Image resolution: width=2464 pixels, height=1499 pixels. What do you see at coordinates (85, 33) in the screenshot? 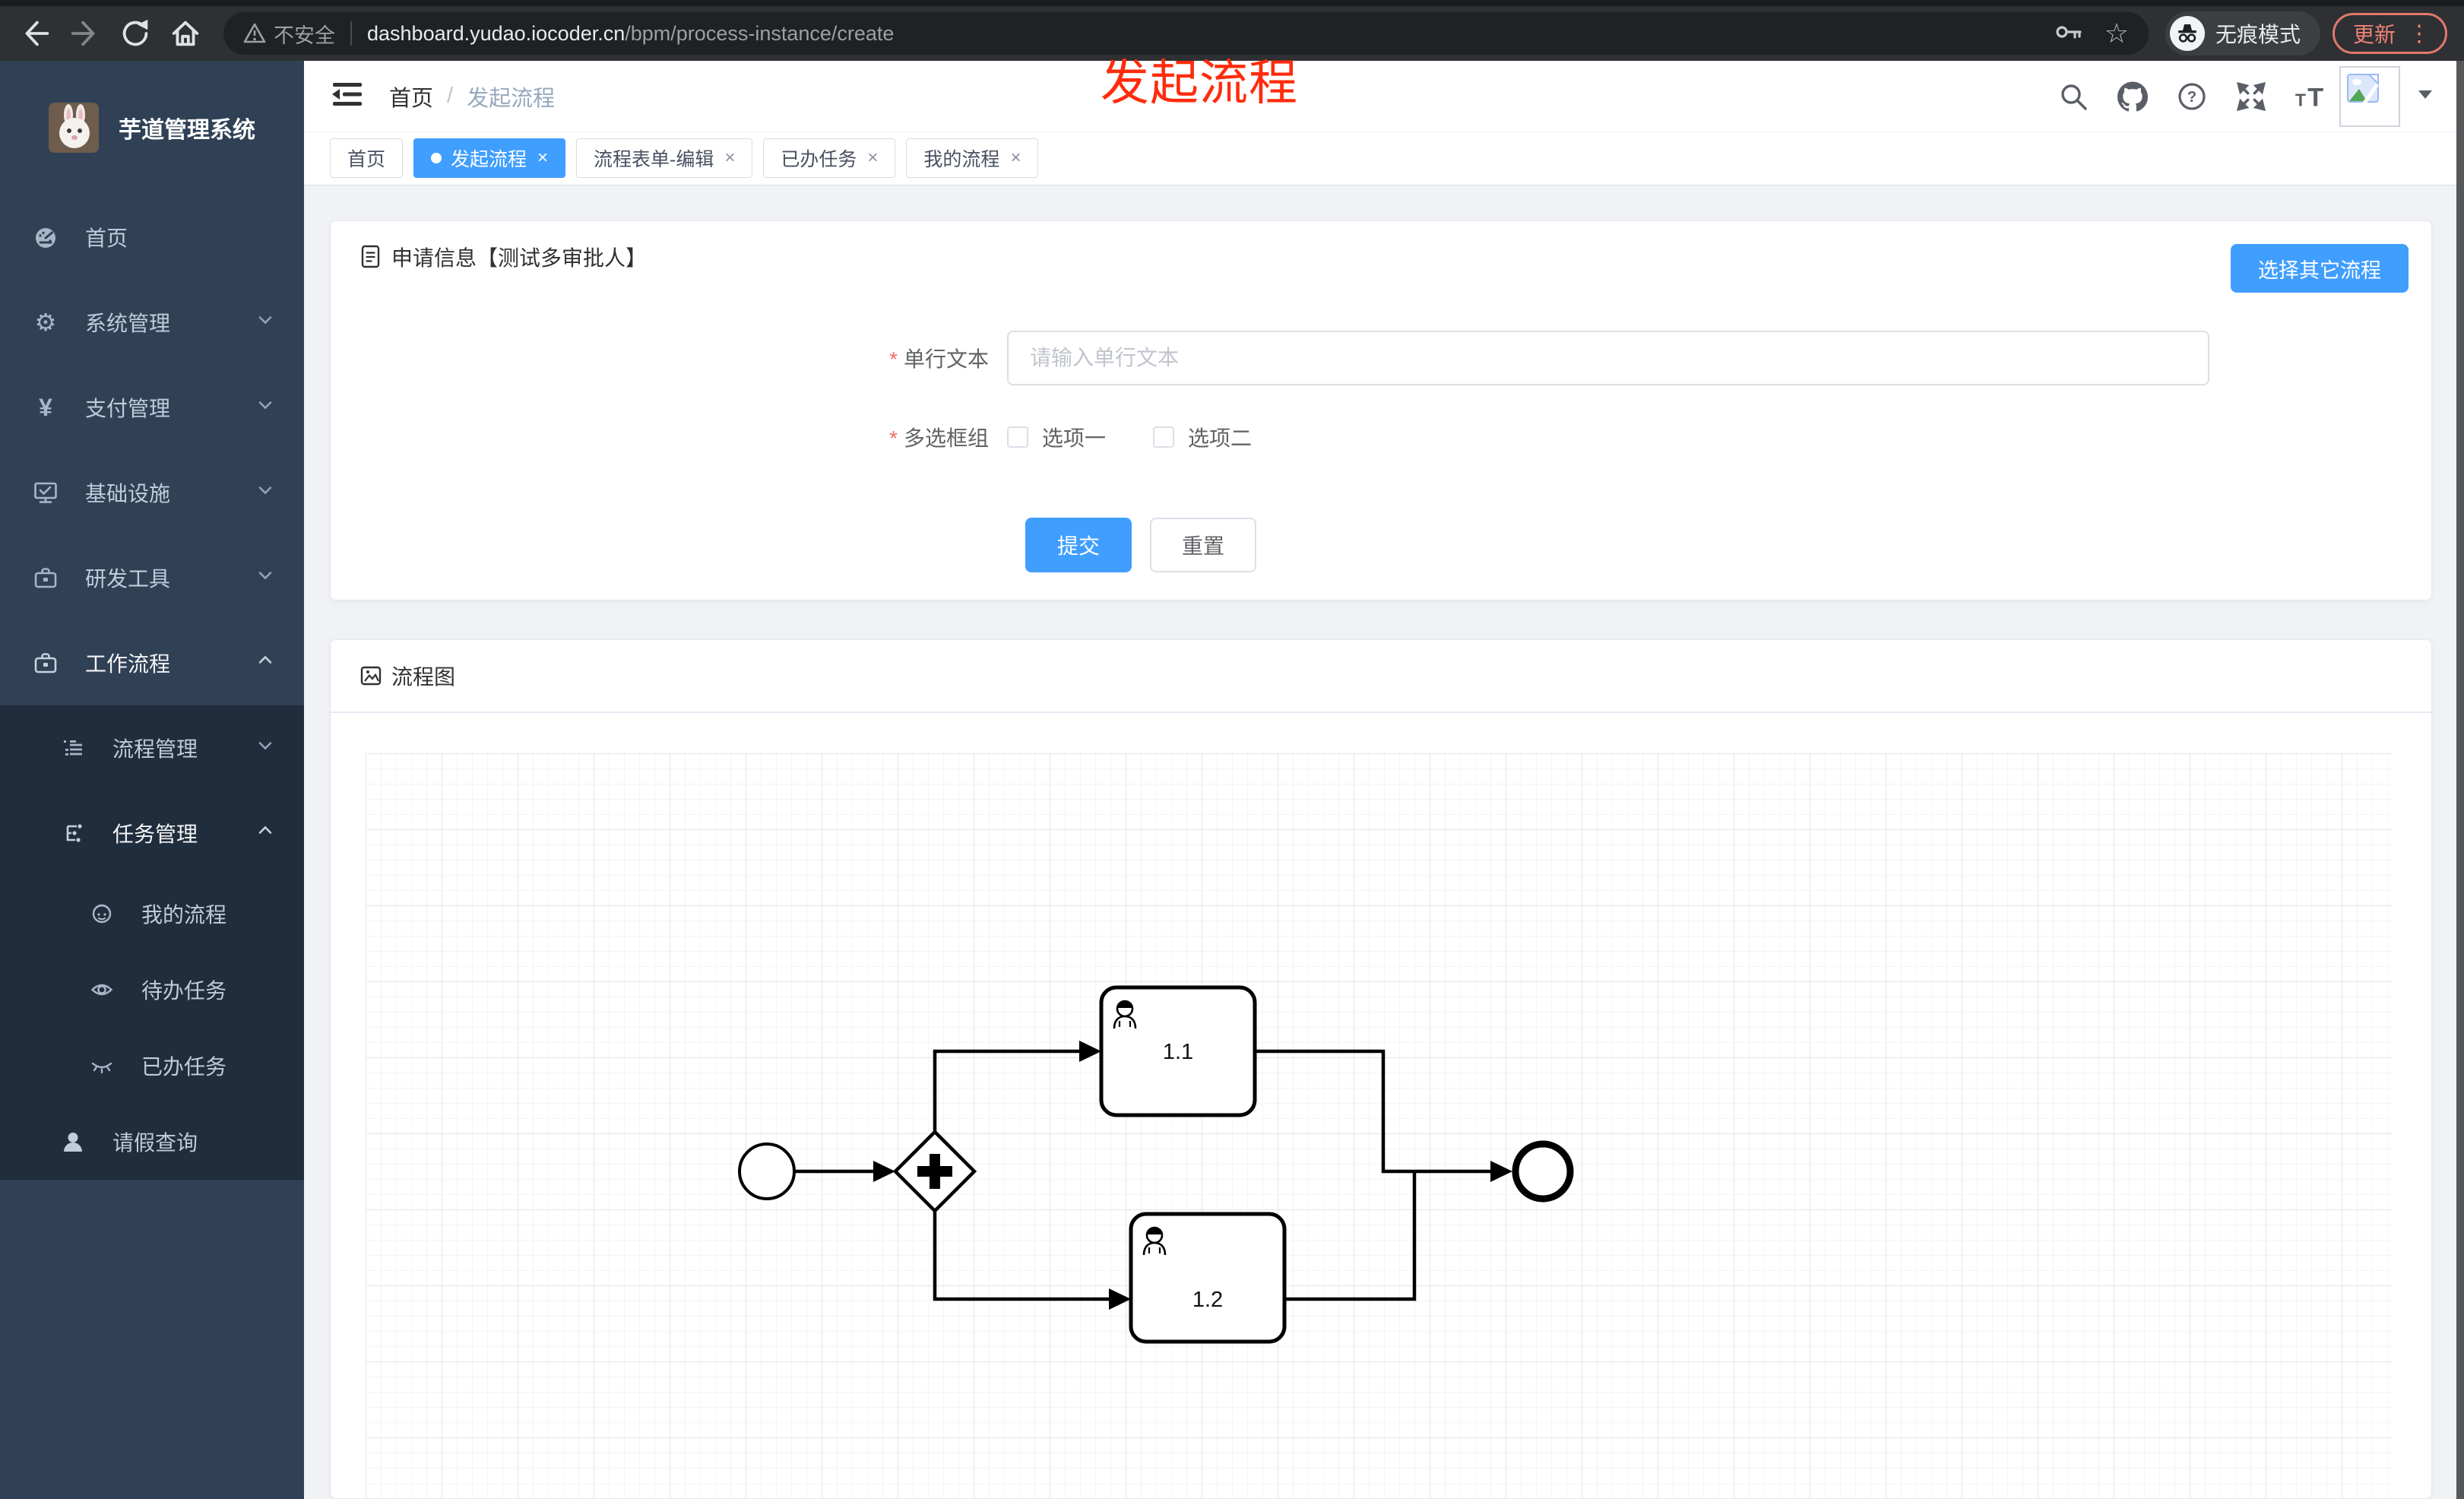
I see `browser-forward-icon` at bounding box center [85, 33].